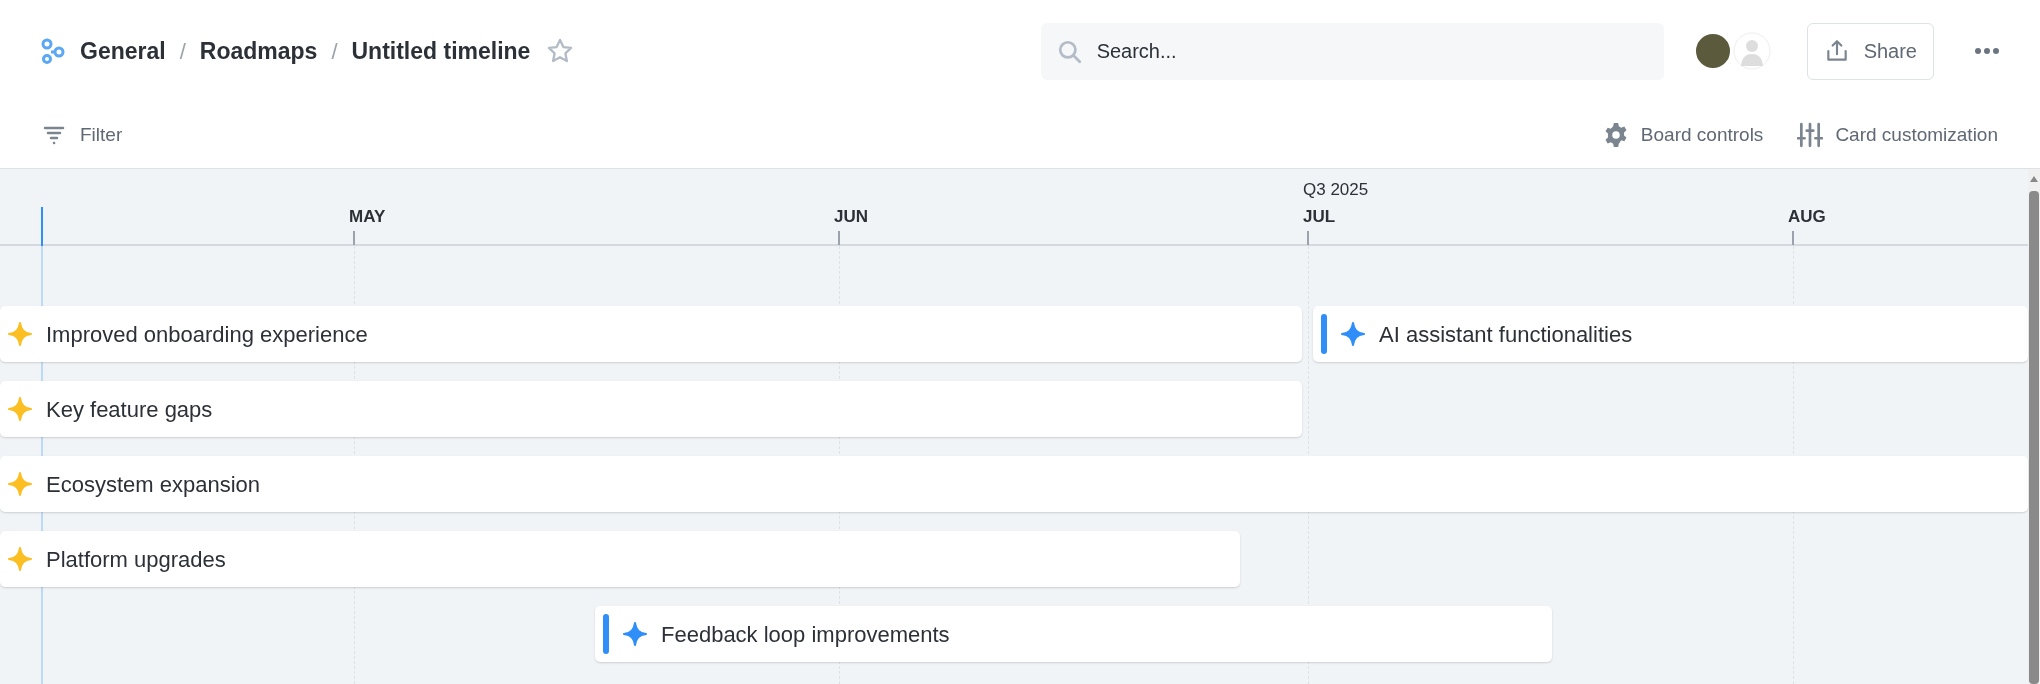 This screenshot has width=2040, height=684. What do you see at coordinates (1870, 51) in the screenshot?
I see `share-button: Share` at bounding box center [1870, 51].